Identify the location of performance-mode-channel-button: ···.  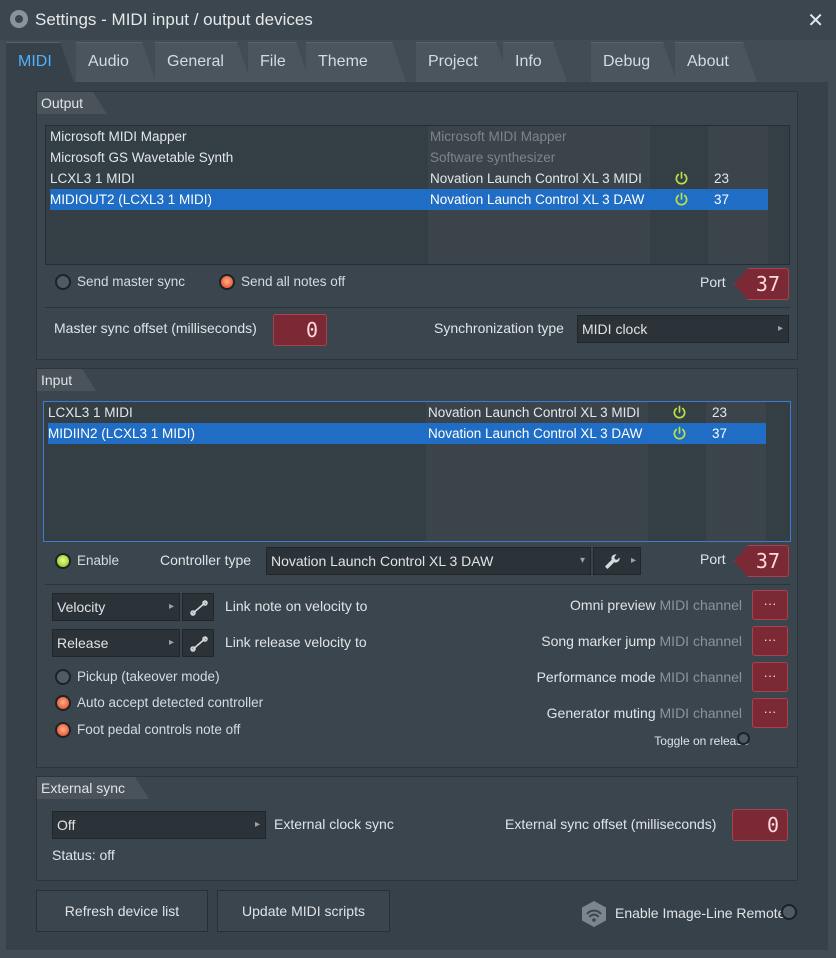
(770, 677).